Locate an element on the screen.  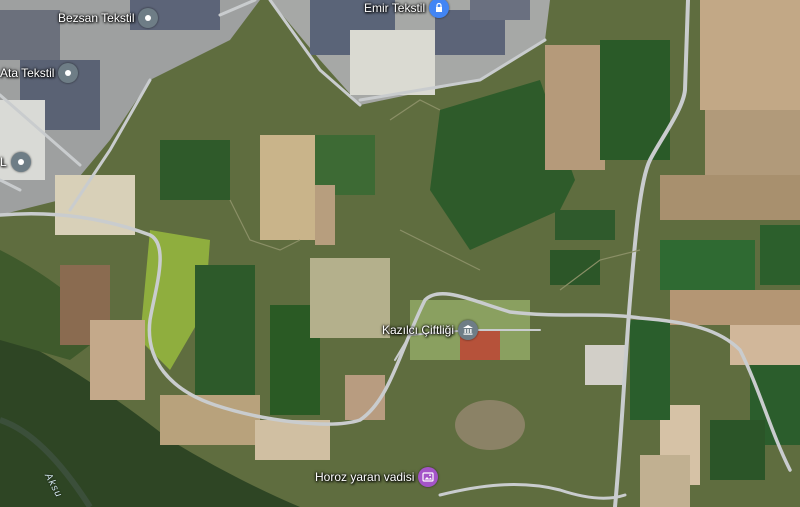
poi-label: Bezsan Tekstil is located at coordinates (96, 18).